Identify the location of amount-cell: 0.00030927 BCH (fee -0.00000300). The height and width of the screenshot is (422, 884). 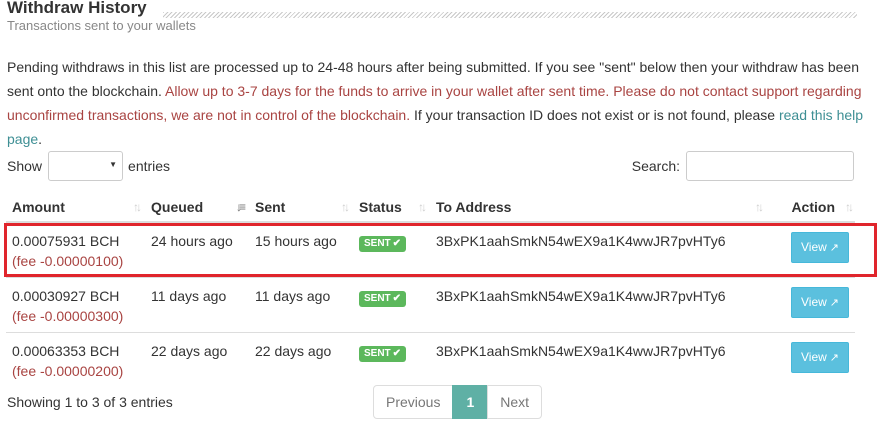
(75, 305).